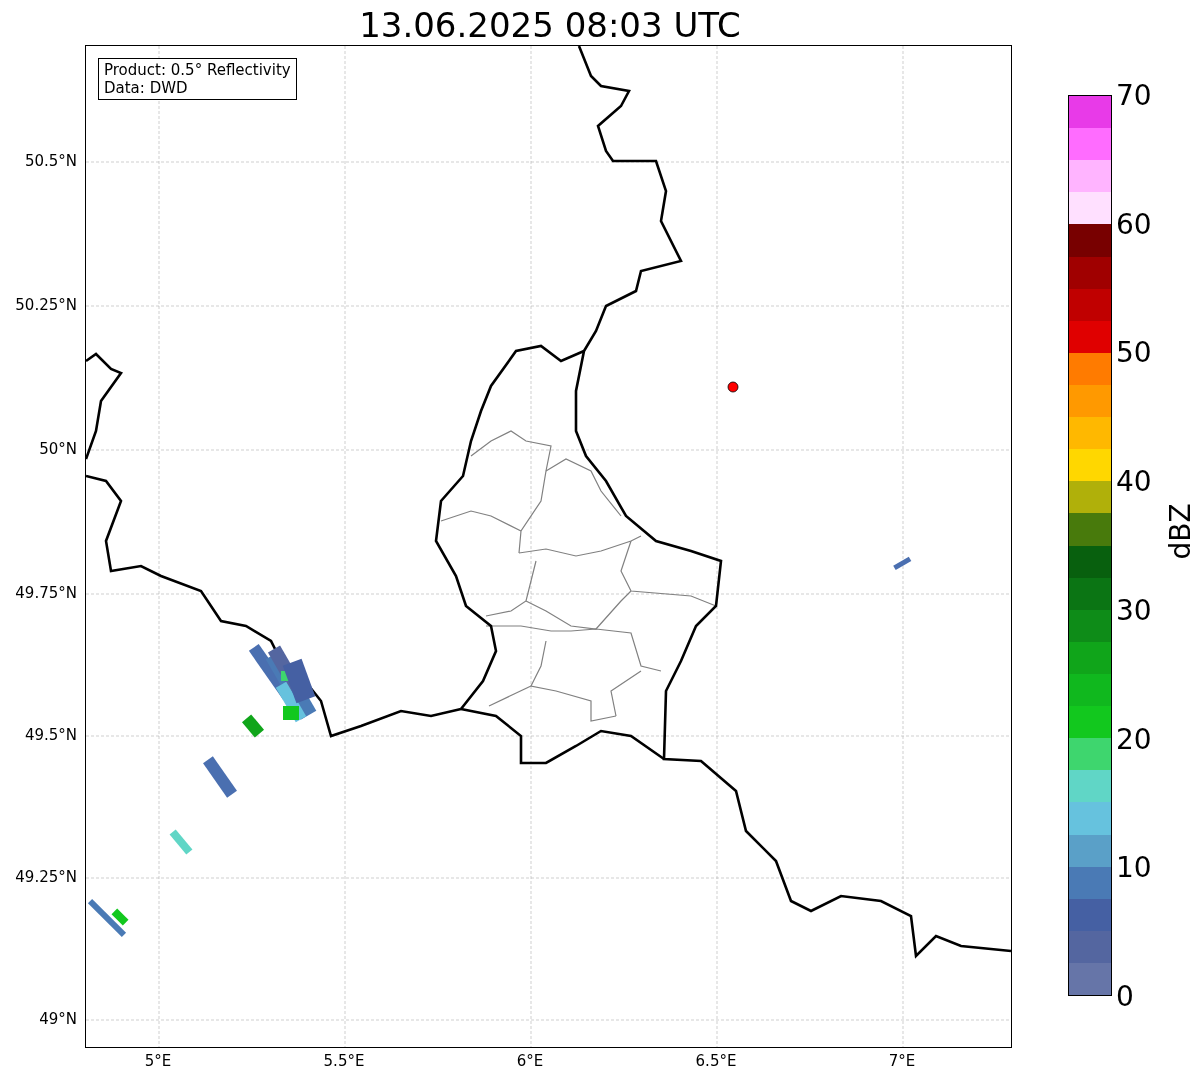 The image size is (1202, 1081). What do you see at coordinates (1134, 352) in the screenshot?
I see `colorbar-tick-label: 50` at bounding box center [1134, 352].